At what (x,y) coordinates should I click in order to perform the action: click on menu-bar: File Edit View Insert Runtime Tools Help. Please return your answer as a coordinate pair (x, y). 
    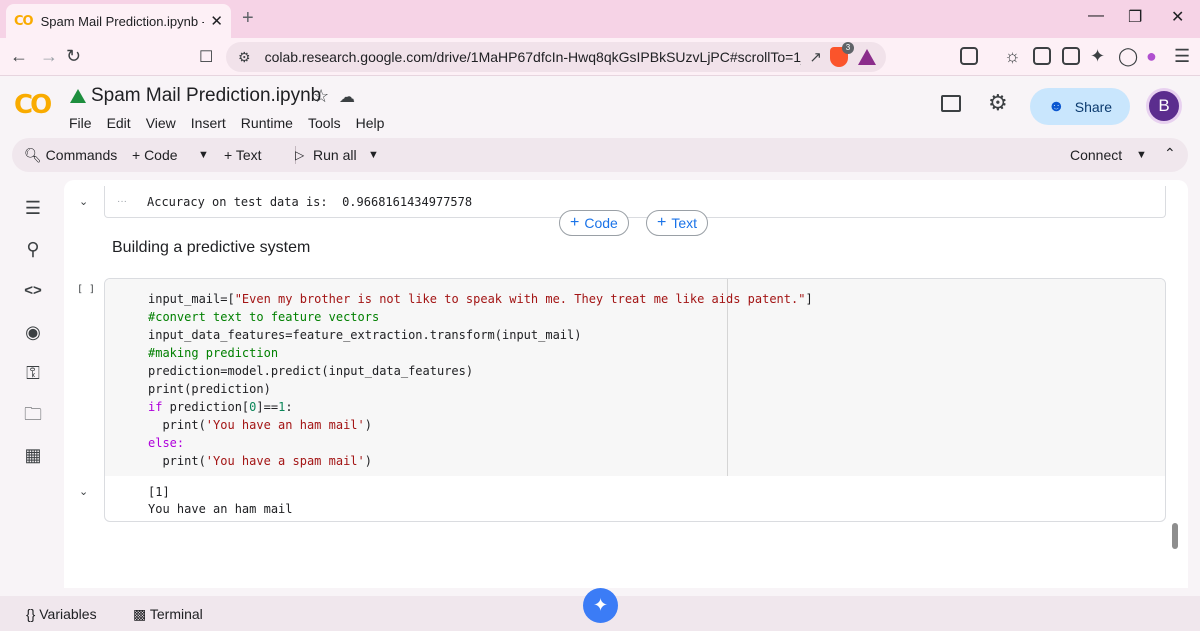
    Looking at the image, I should click on (226, 123).